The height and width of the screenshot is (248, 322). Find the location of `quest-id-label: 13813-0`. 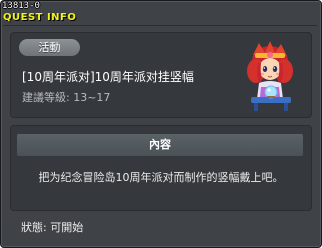

quest-id-label: 13813-0 is located at coordinates (21, 6).